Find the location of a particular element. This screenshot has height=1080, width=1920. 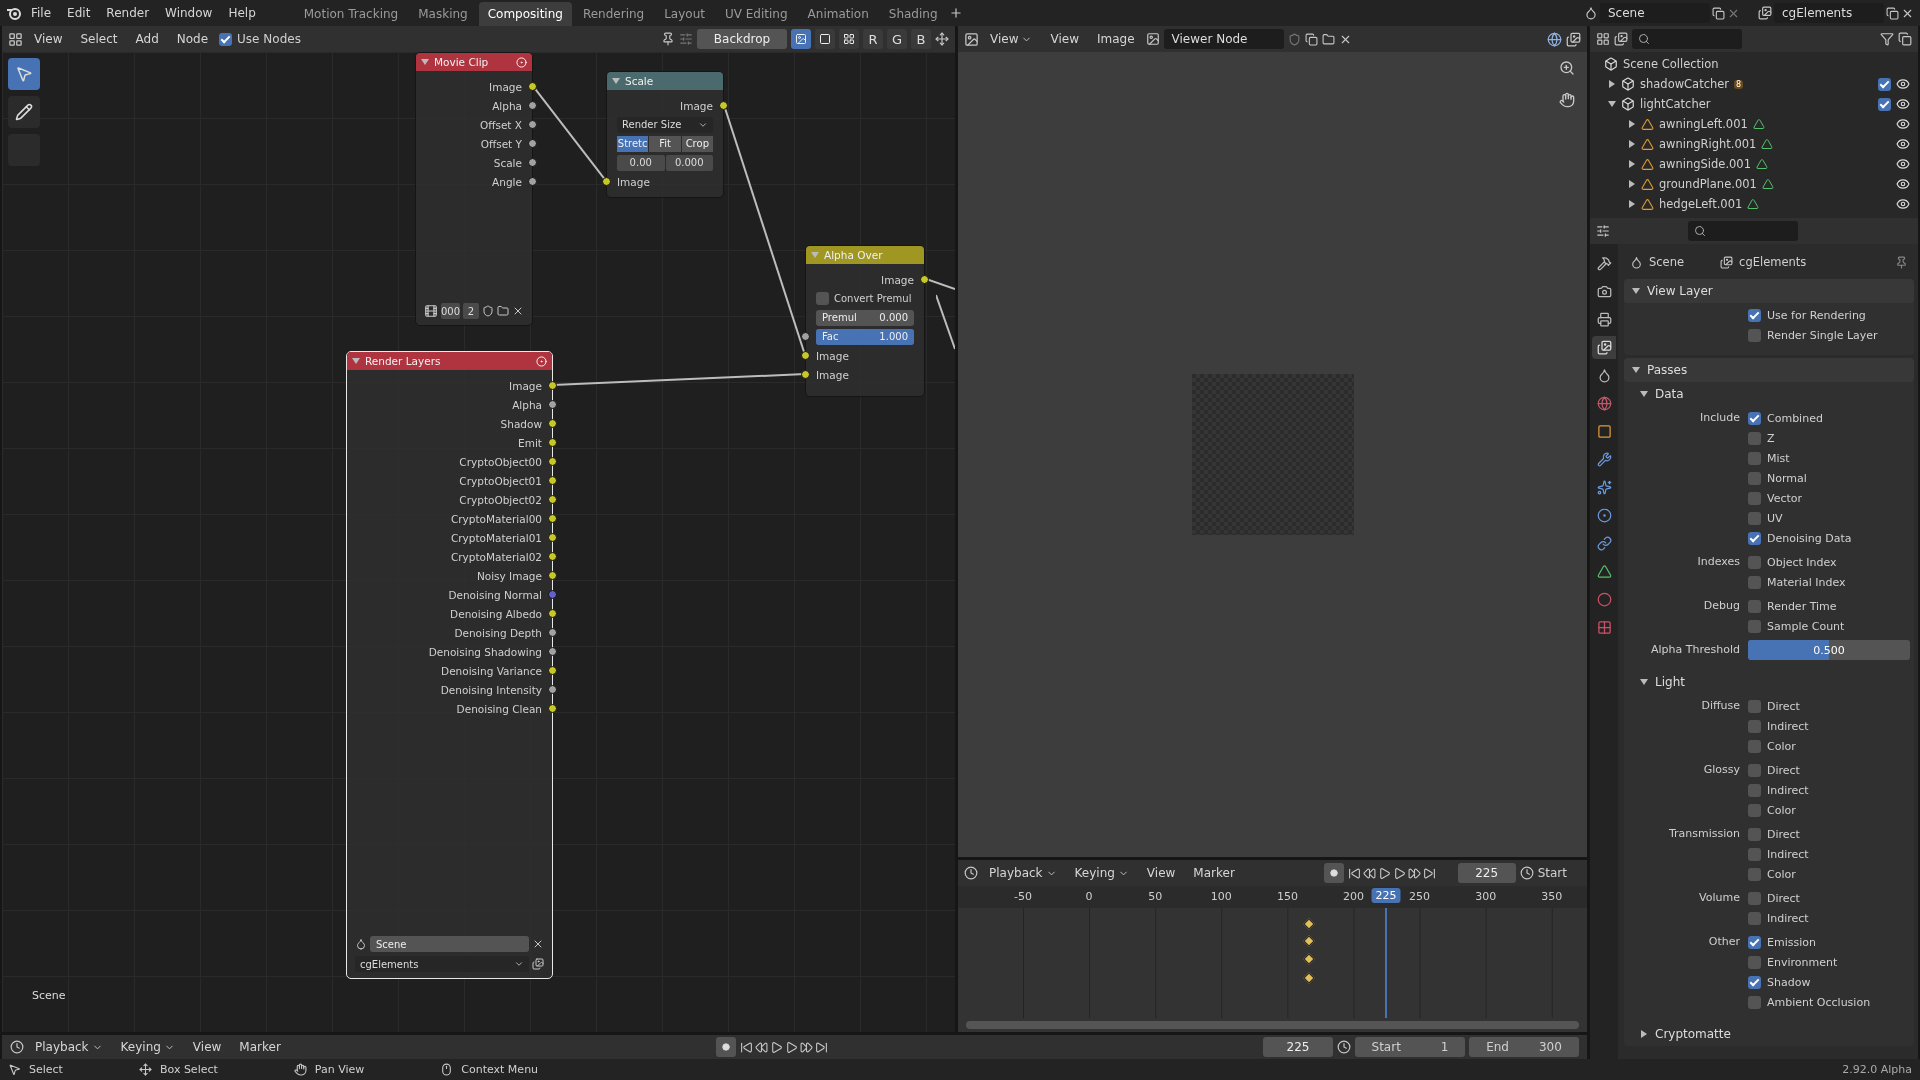

outliner-row: shadowCatcher 8 is located at coordinates (1754, 84).